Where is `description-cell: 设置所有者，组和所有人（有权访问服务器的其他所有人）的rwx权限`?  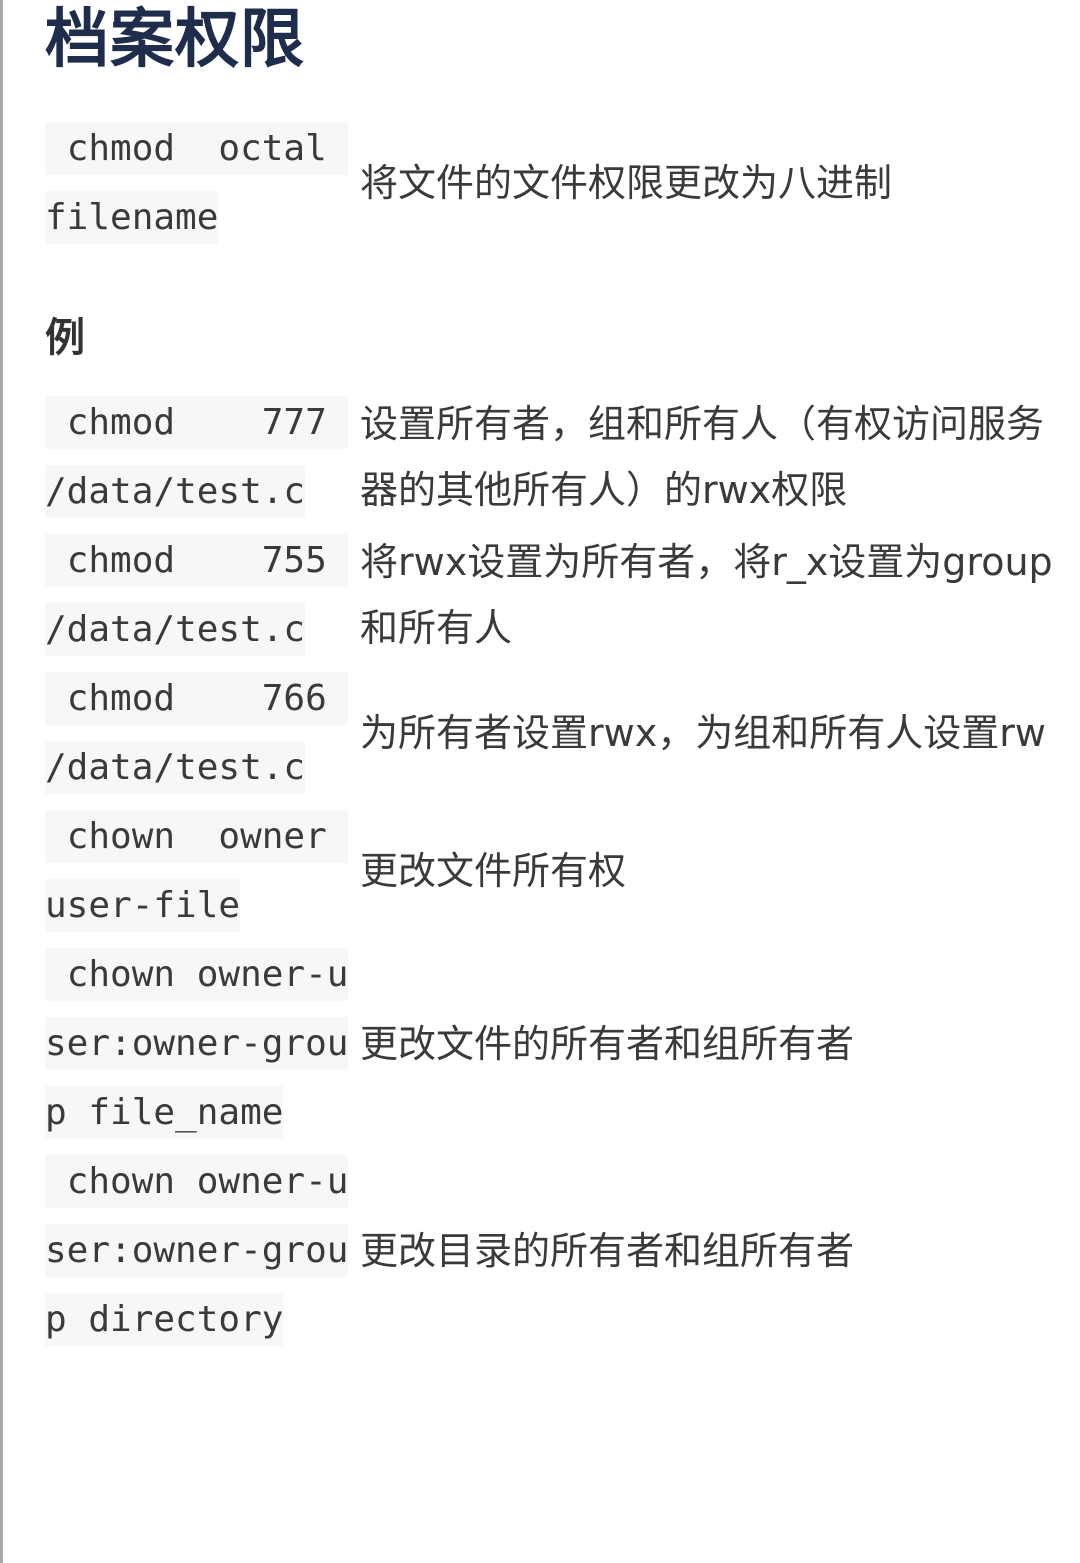 description-cell: 设置所有者，组和所有人（有权访问服务器的其他所有人）的rwx权限 is located at coordinates (702, 457).